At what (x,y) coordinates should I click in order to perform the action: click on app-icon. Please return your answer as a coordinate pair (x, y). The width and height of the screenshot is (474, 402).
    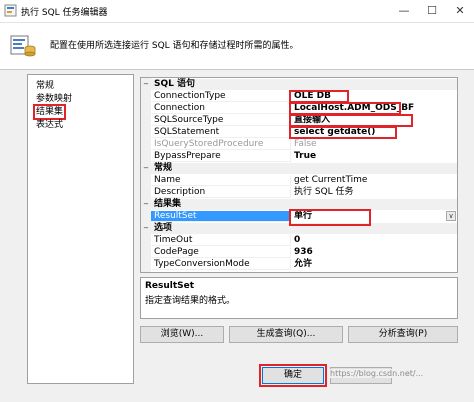
    Looking at the image, I should click on (10, 10).